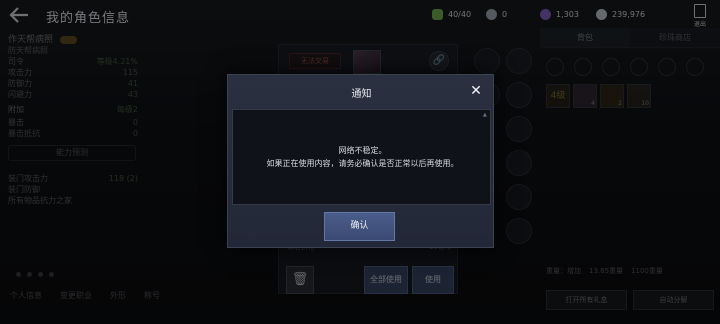 This screenshot has width=720, height=324. Describe the element at coordinates (485, 115) in the screenshot. I see `scroll-indicator-icon: ▲` at that location.